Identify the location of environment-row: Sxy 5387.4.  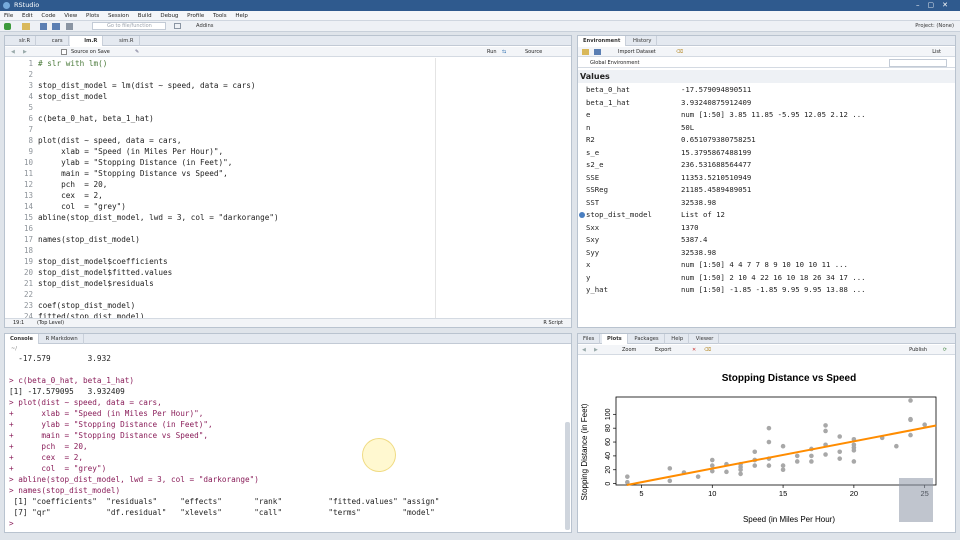
(766, 240).